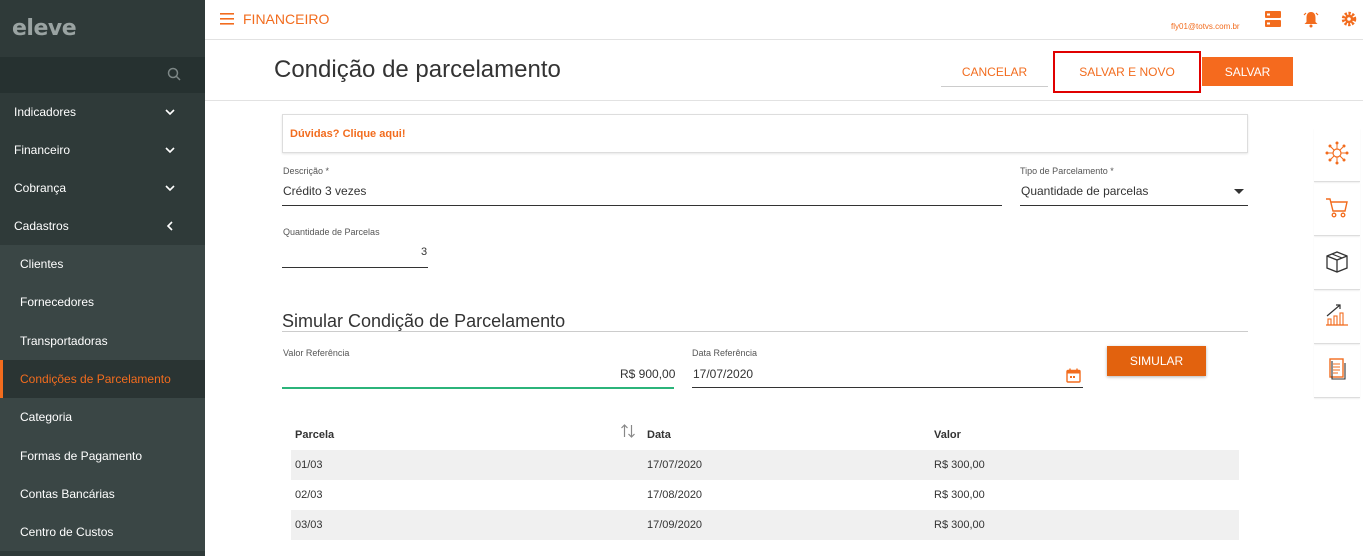  I want to click on page-title: Condição de parcelamento, so click(417, 69).